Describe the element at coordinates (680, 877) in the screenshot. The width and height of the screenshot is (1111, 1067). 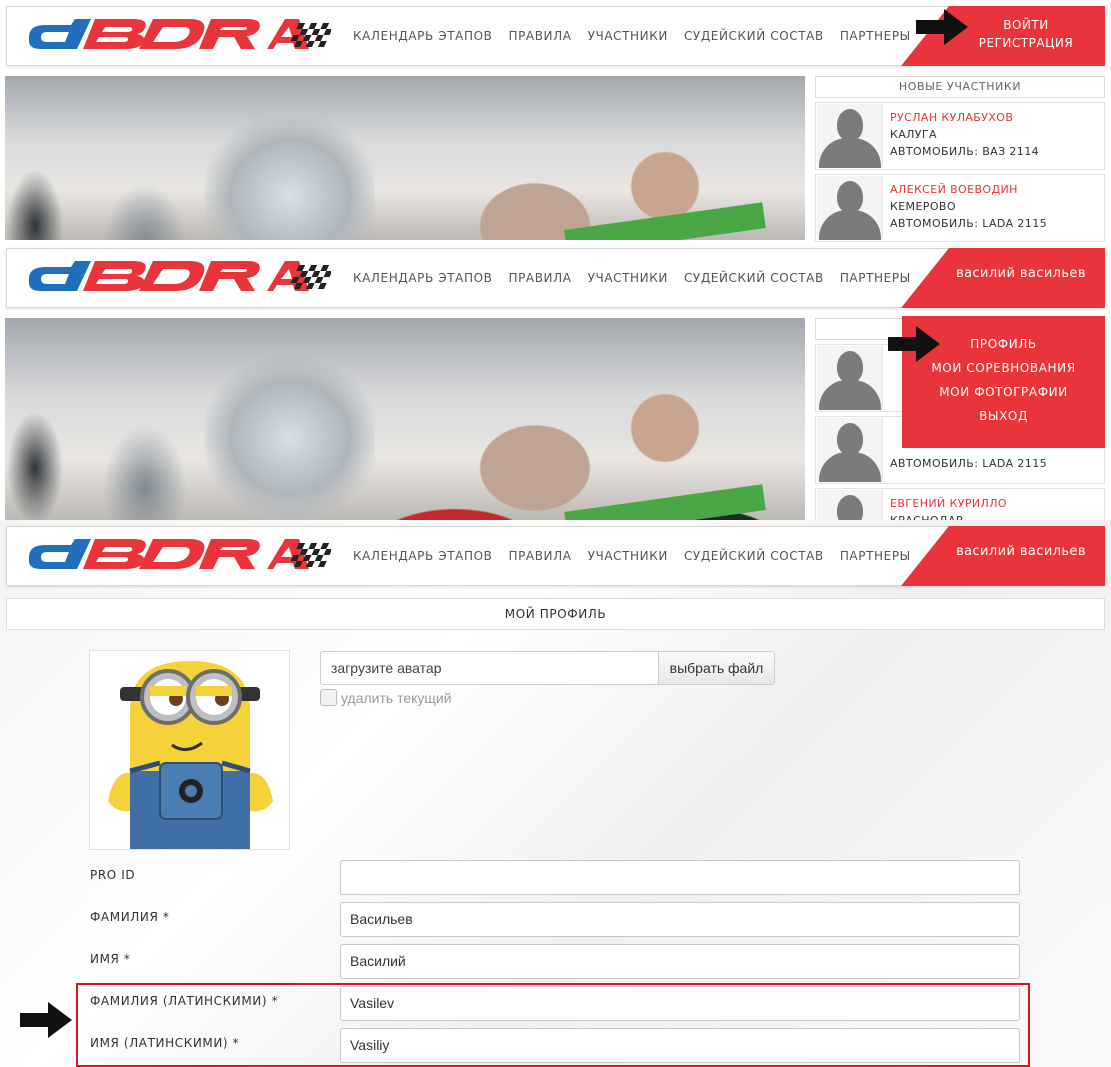
I see `pro-id-field` at that location.